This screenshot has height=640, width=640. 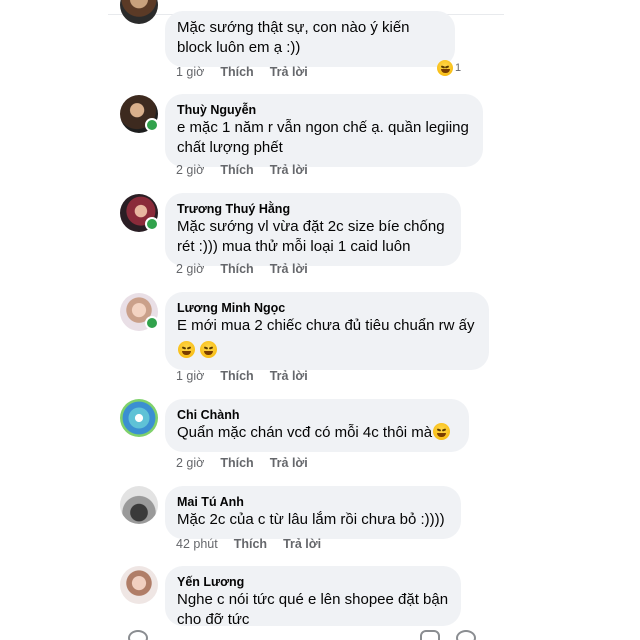 What do you see at coordinates (313, 209) in the screenshot?
I see `commenter-name: Trương Thuý Hằng` at bounding box center [313, 209].